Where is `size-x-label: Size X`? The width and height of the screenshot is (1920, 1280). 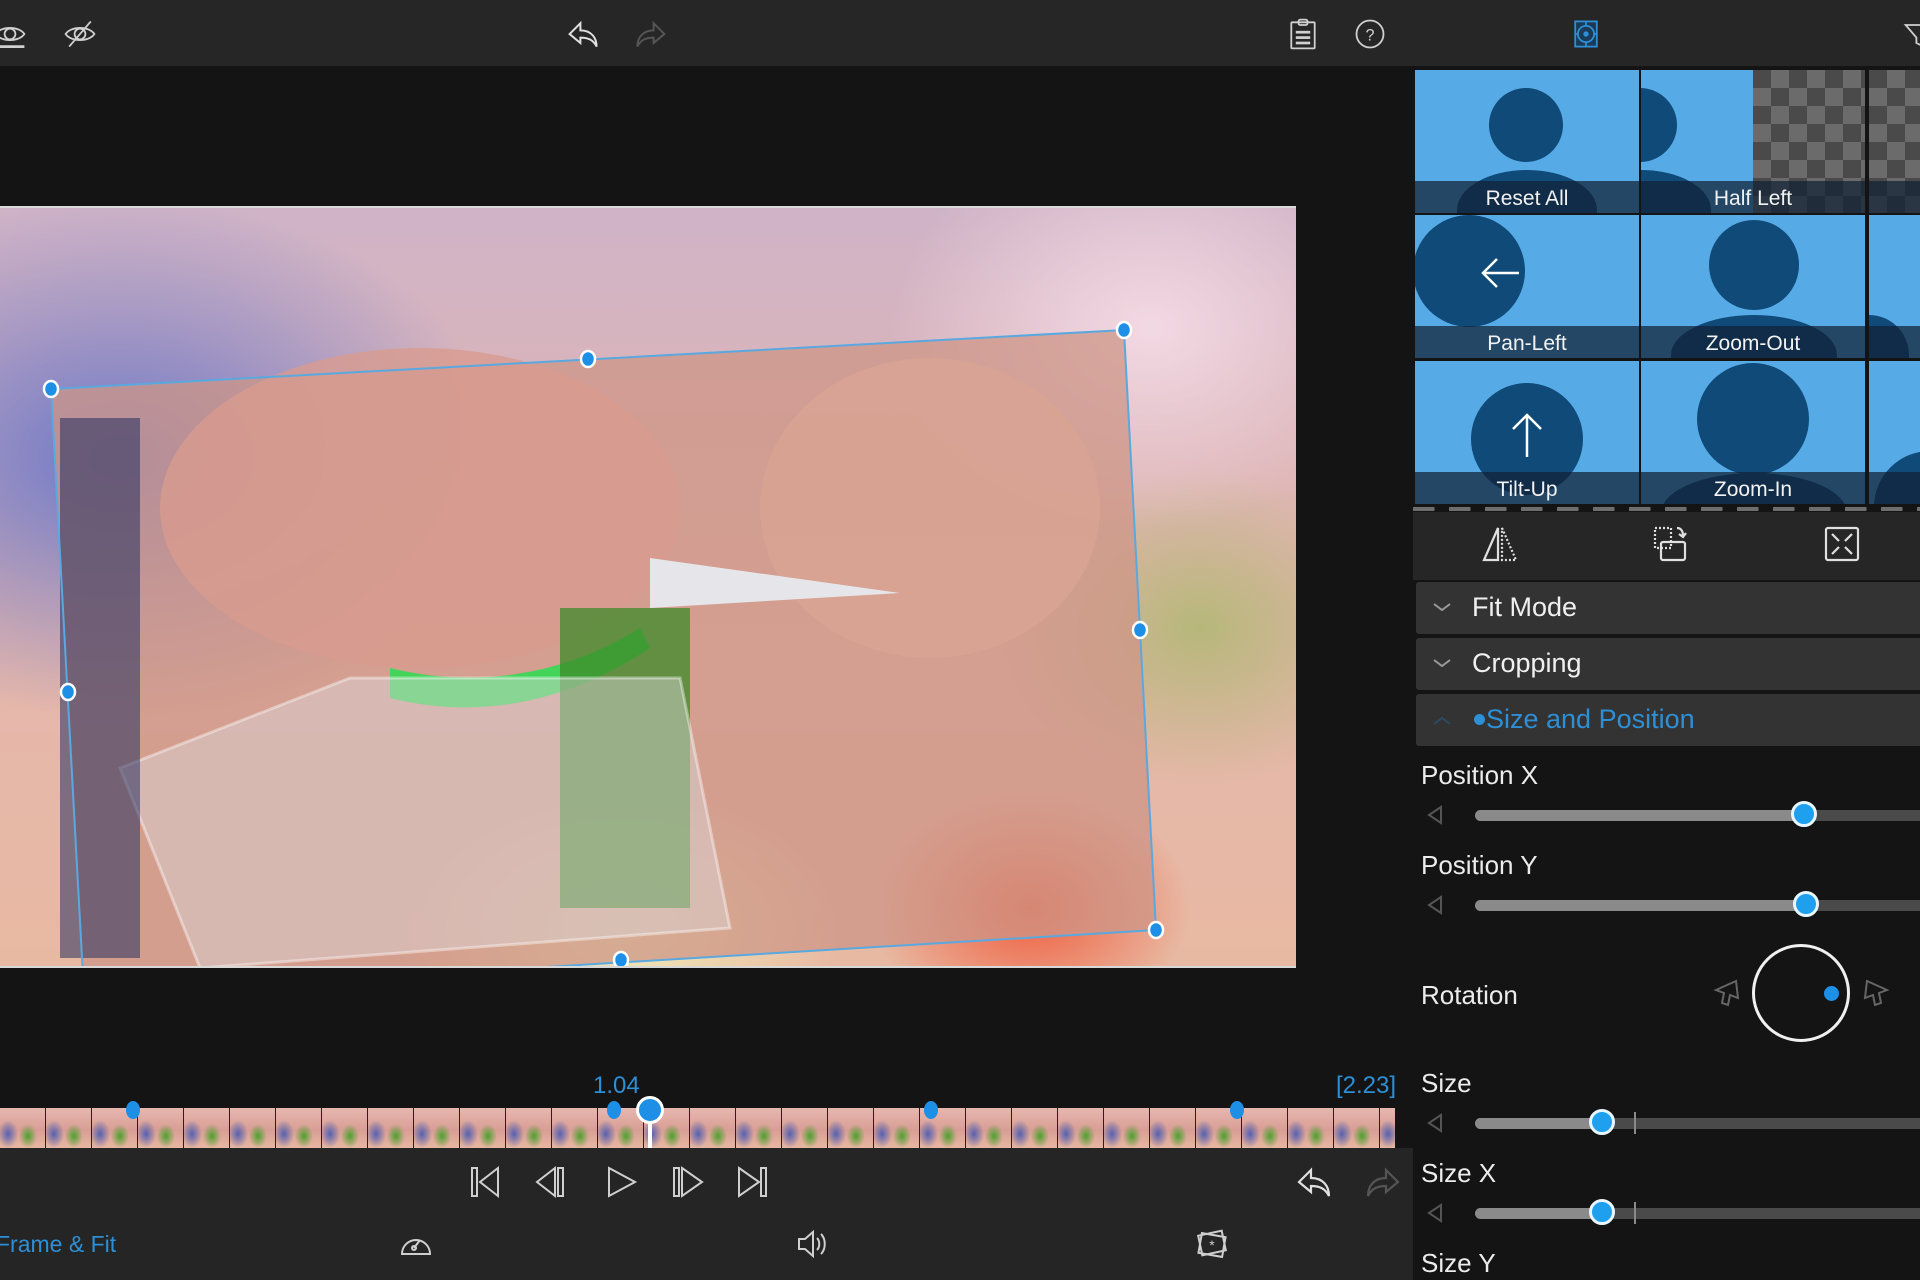
size-x-label: Size X is located at coordinates (1459, 1173).